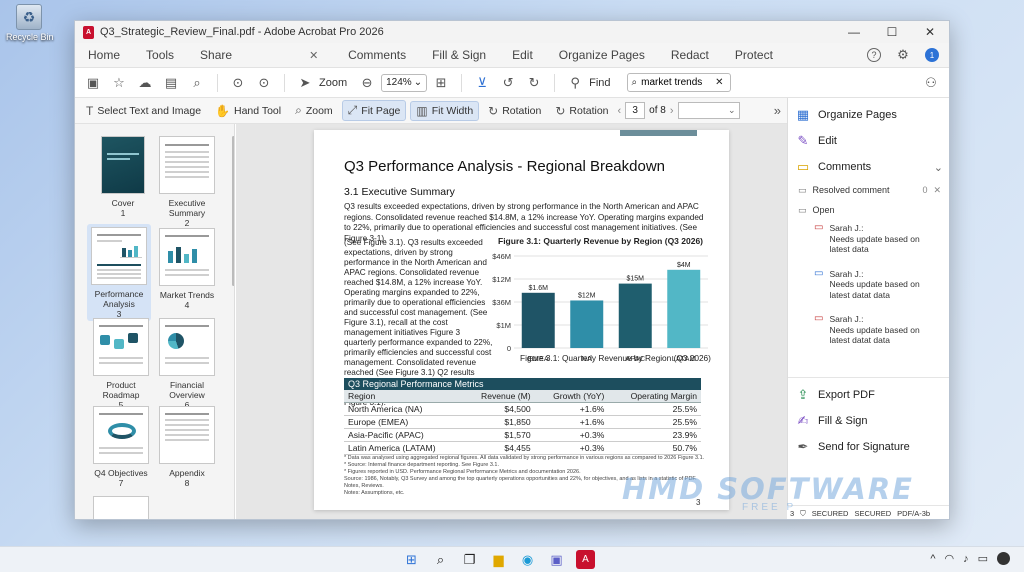 The width and height of the screenshot is (1024, 572). What do you see at coordinates (119, 83) in the screenshot?
I see `star-icon: ☆` at bounding box center [119, 83].